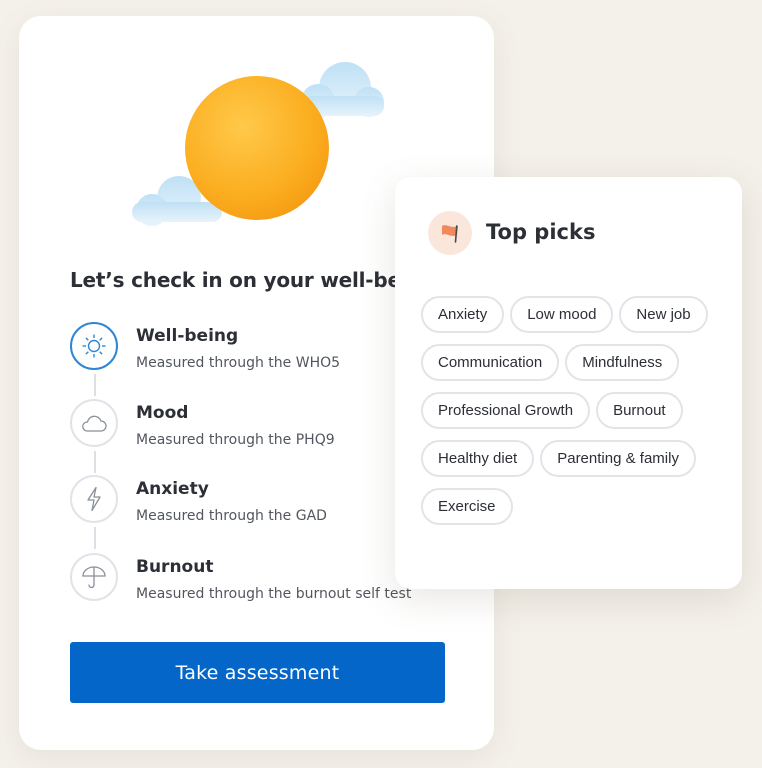 The height and width of the screenshot is (768, 762). Describe the element at coordinates (238, 363) in the screenshot. I see `assessment-subtitle: Measured through the WHO5` at that location.